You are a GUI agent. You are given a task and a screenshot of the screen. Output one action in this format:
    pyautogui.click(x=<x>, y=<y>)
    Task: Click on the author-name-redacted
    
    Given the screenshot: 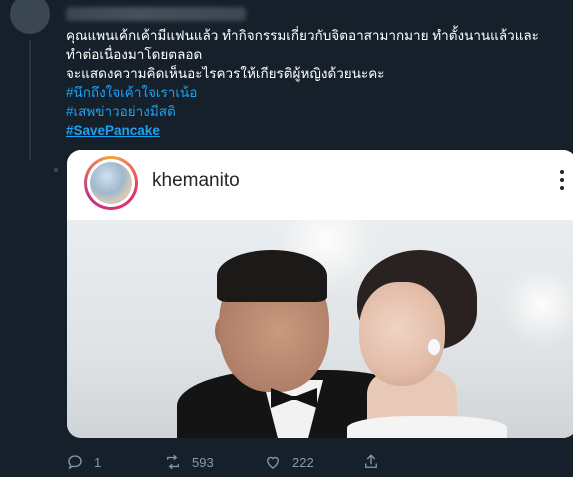 What is the action you would take?
    pyautogui.click(x=156, y=14)
    